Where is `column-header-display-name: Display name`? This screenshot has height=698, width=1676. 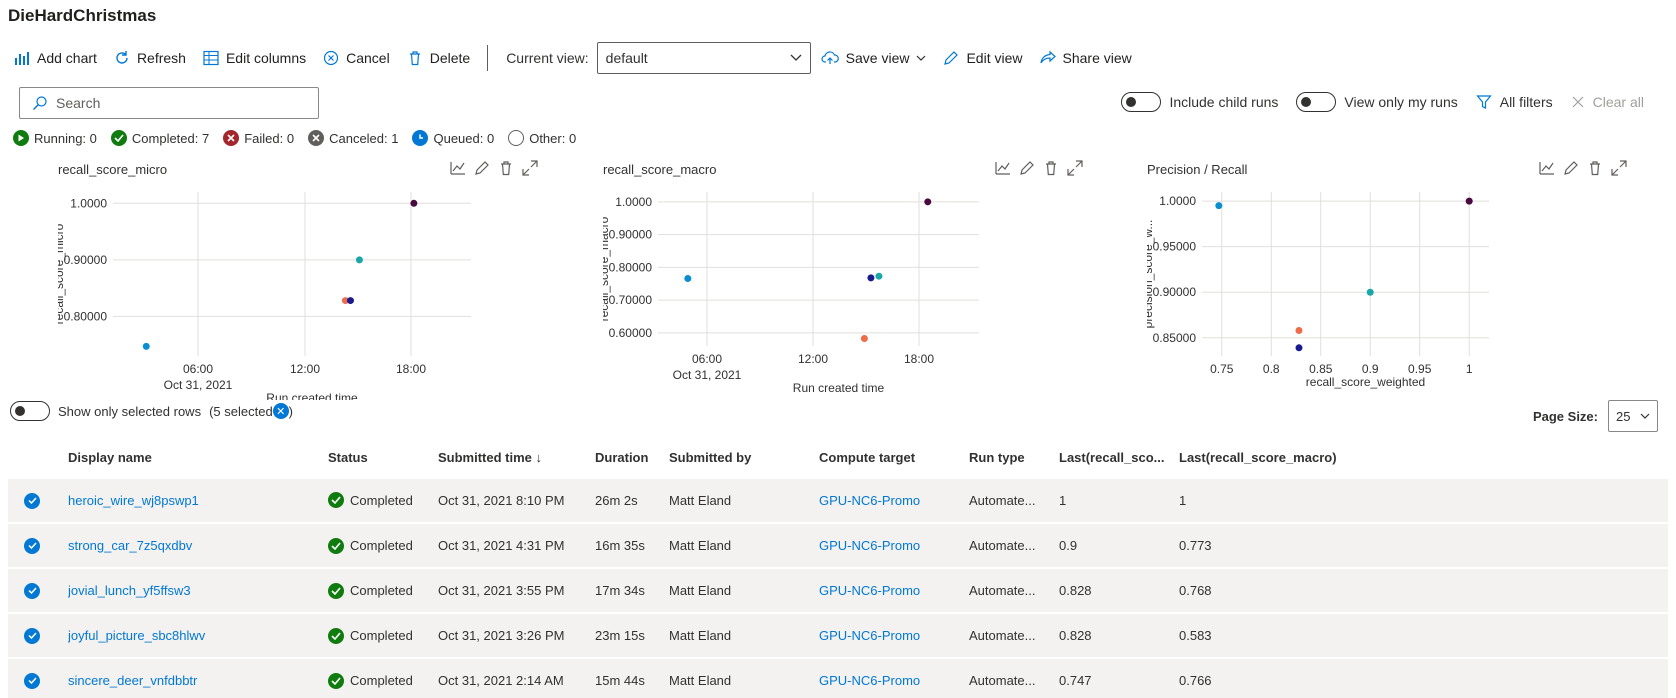
column-header-display-name: Display name is located at coordinates (198, 458).